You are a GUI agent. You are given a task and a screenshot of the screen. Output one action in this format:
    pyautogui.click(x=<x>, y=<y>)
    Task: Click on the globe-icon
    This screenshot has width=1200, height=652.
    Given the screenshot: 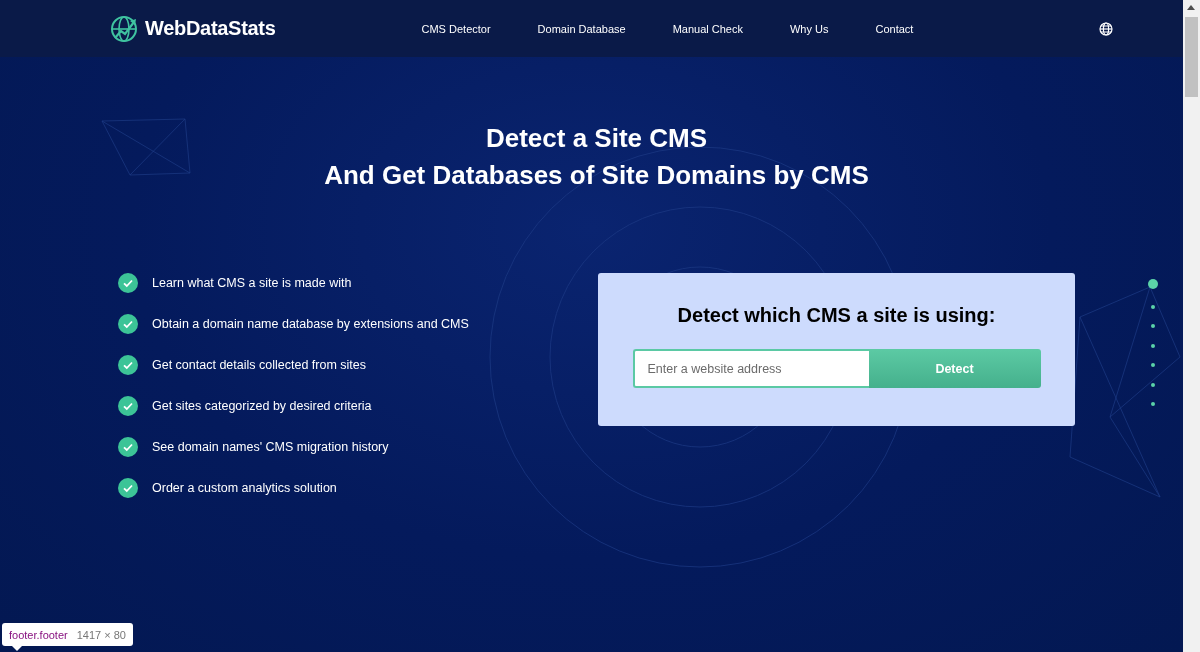 What is the action you would take?
    pyautogui.click(x=1106, y=28)
    